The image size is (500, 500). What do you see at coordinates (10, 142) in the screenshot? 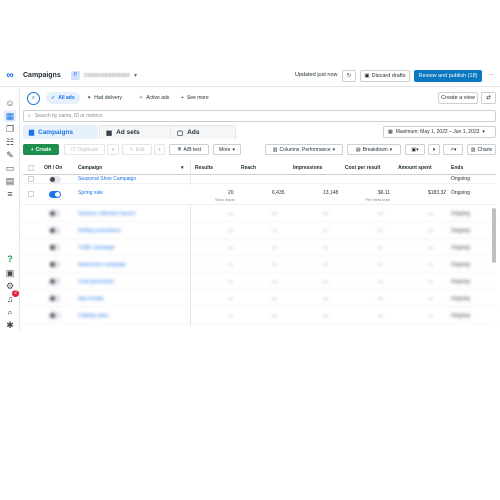
I see `audiences-icon: ☷` at bounding box center [10, 142].